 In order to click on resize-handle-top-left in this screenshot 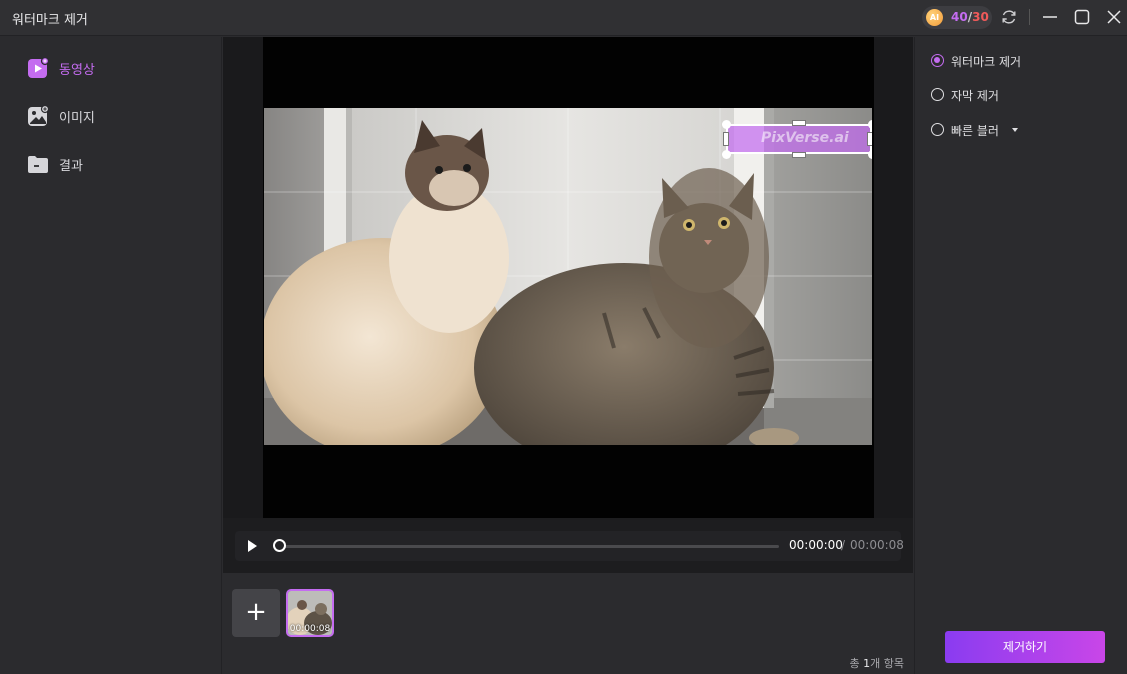, I will do `click(726, 124)`.